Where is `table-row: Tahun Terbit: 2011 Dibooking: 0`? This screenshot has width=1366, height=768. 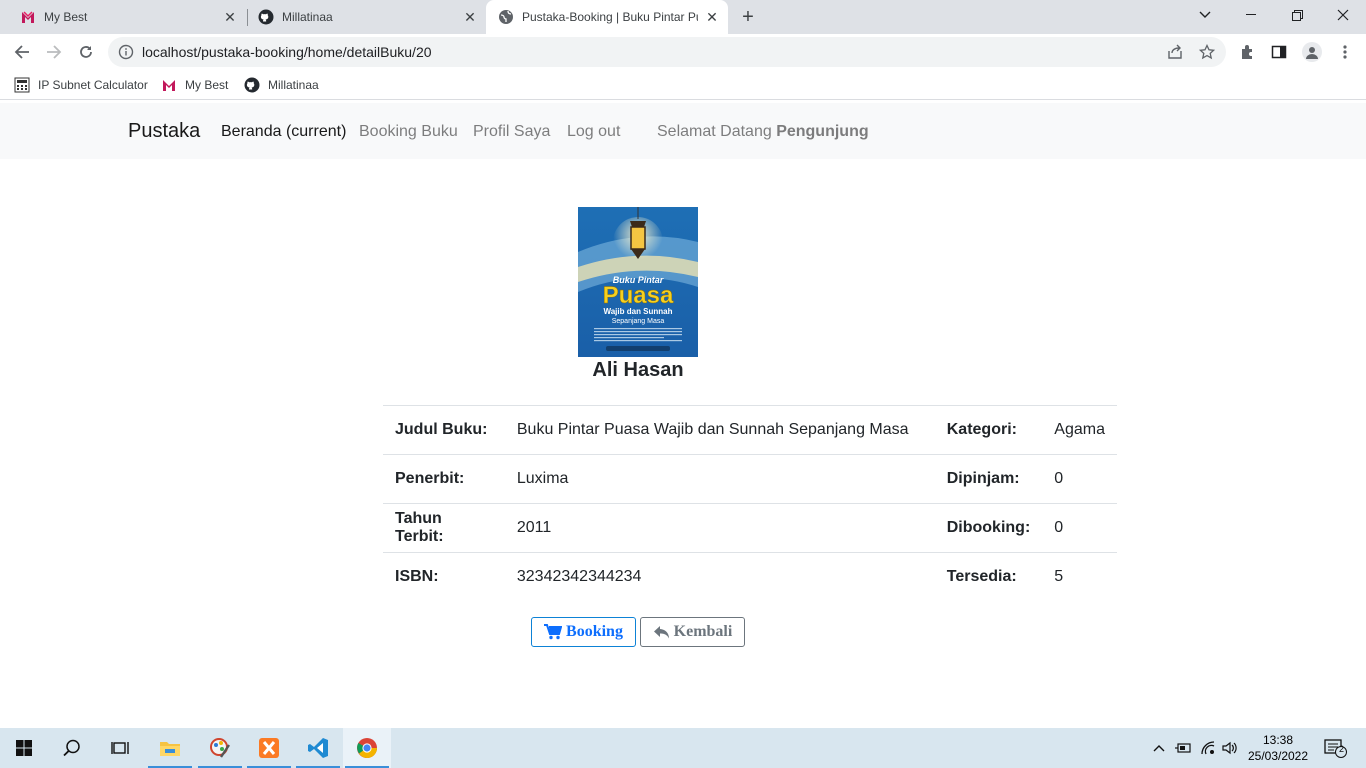
table-row: Tahun Terbit: 2011 Dibooking: 0 is located at coordinates (750, 528).